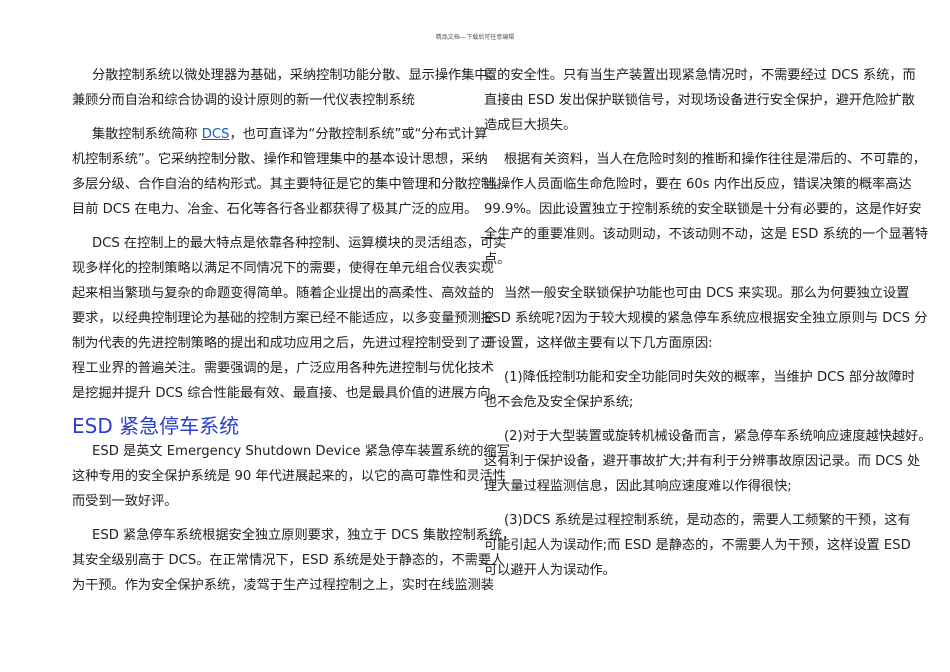  What do you see at coordinates (698, 184) in the screenshot?
I see `text-line: 当操作人员面临生命危险时，要在 60s 内作出反应，错误决策的概率高达` at bounding box center [698, 184].